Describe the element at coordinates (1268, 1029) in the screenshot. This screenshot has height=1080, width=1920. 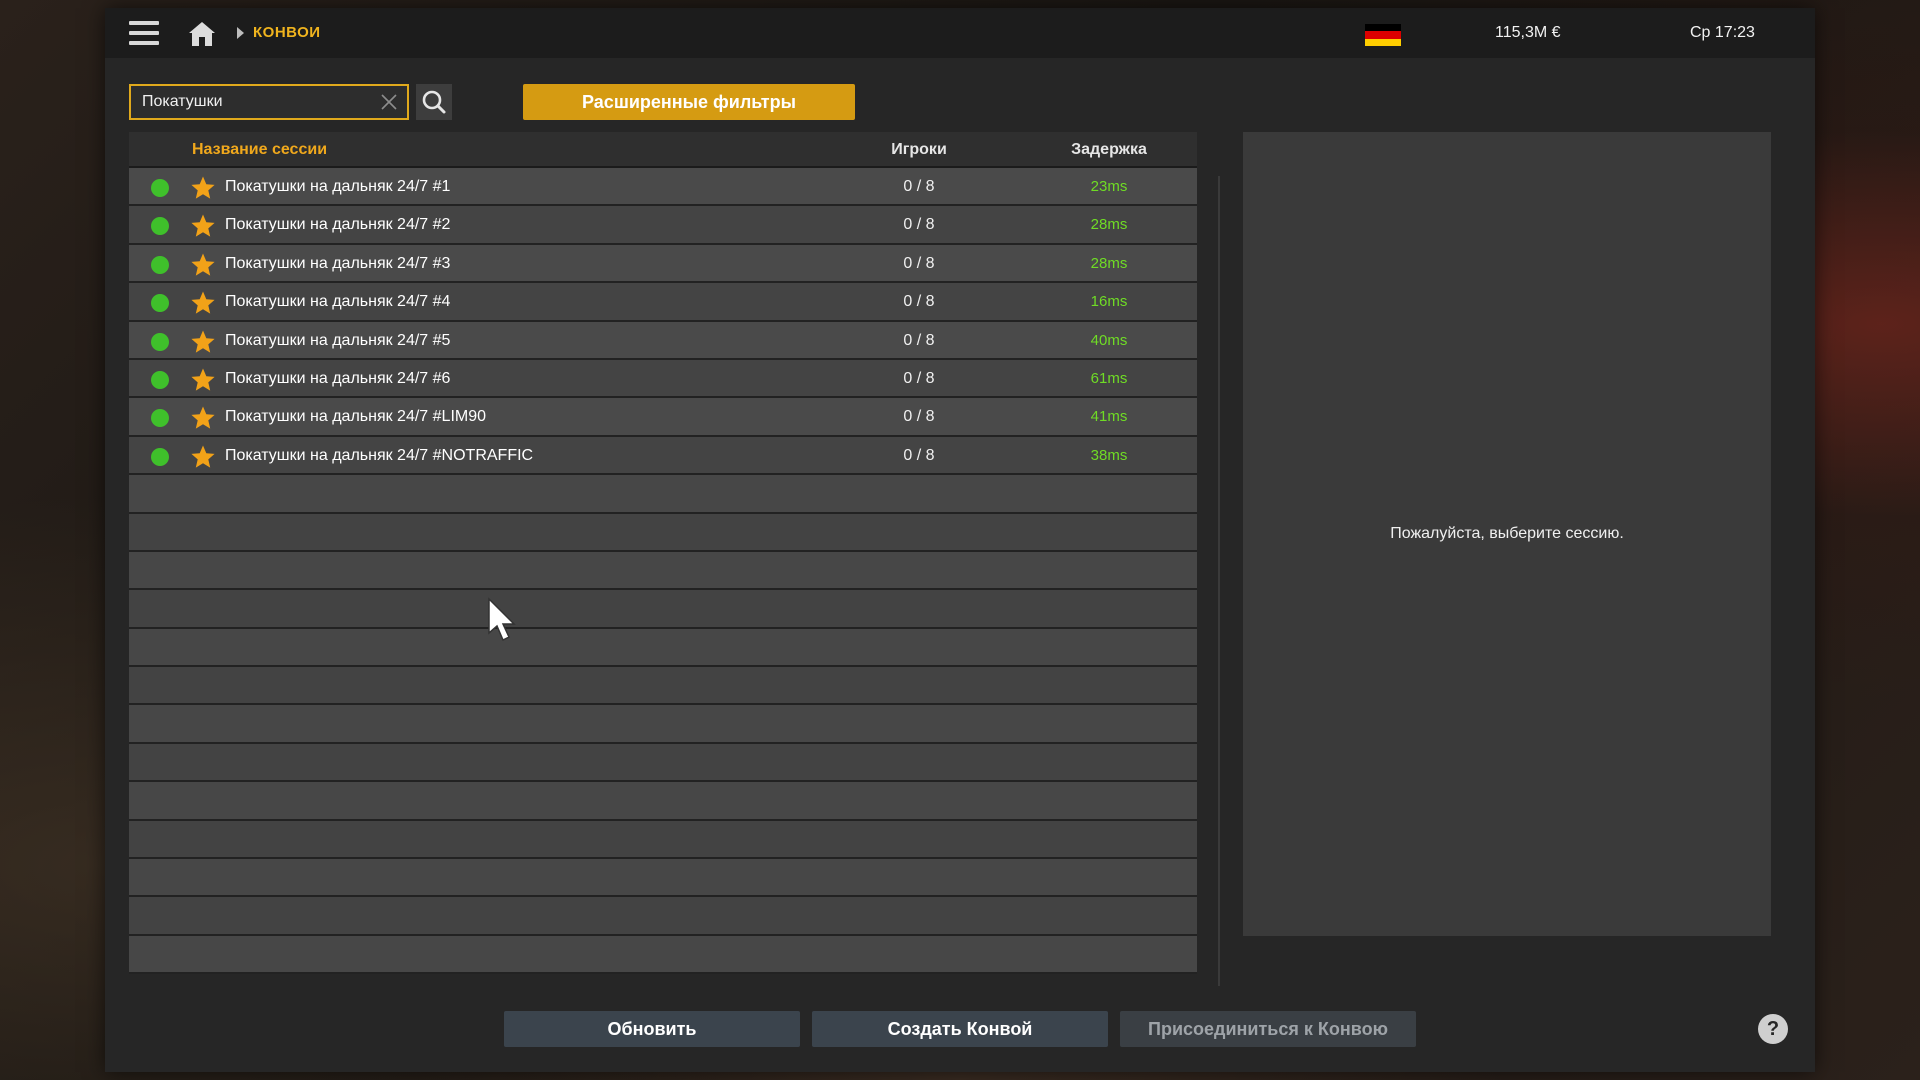
I see `join-convoy-button: Присоединиться к Конвою` at that location.